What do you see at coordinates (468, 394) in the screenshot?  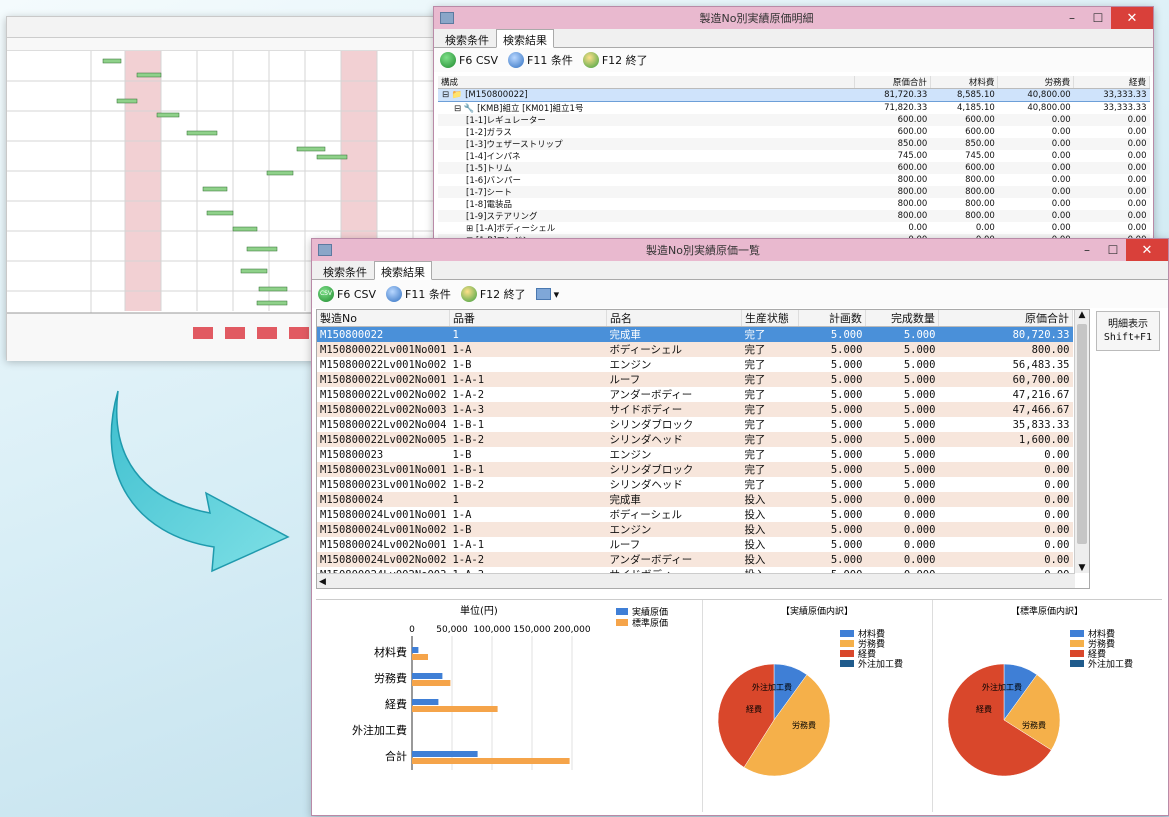 I see `cell-part-no: 1-A-2` at bounding box center [468, 394].